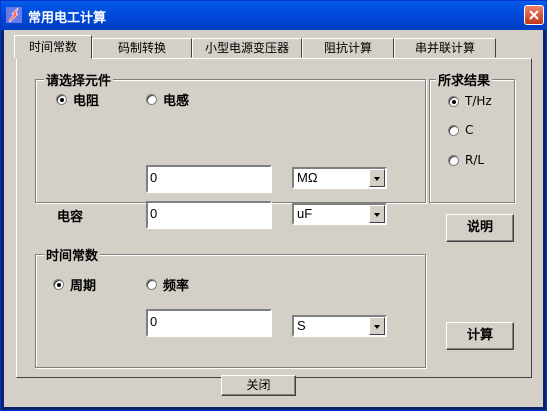 The image size is (547, 411). I want to click on tab-label: 小型电源变压器, so click(246, 48).